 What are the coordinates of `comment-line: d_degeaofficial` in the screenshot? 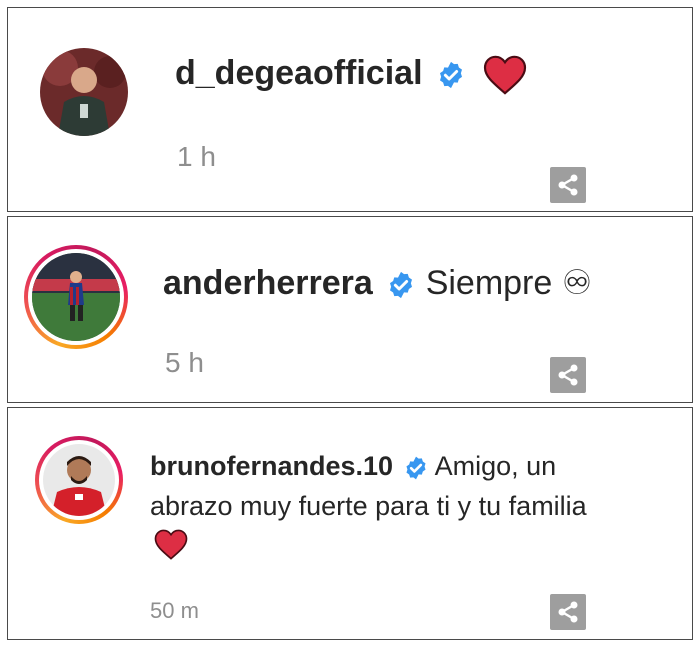 It's located at (351, 74).